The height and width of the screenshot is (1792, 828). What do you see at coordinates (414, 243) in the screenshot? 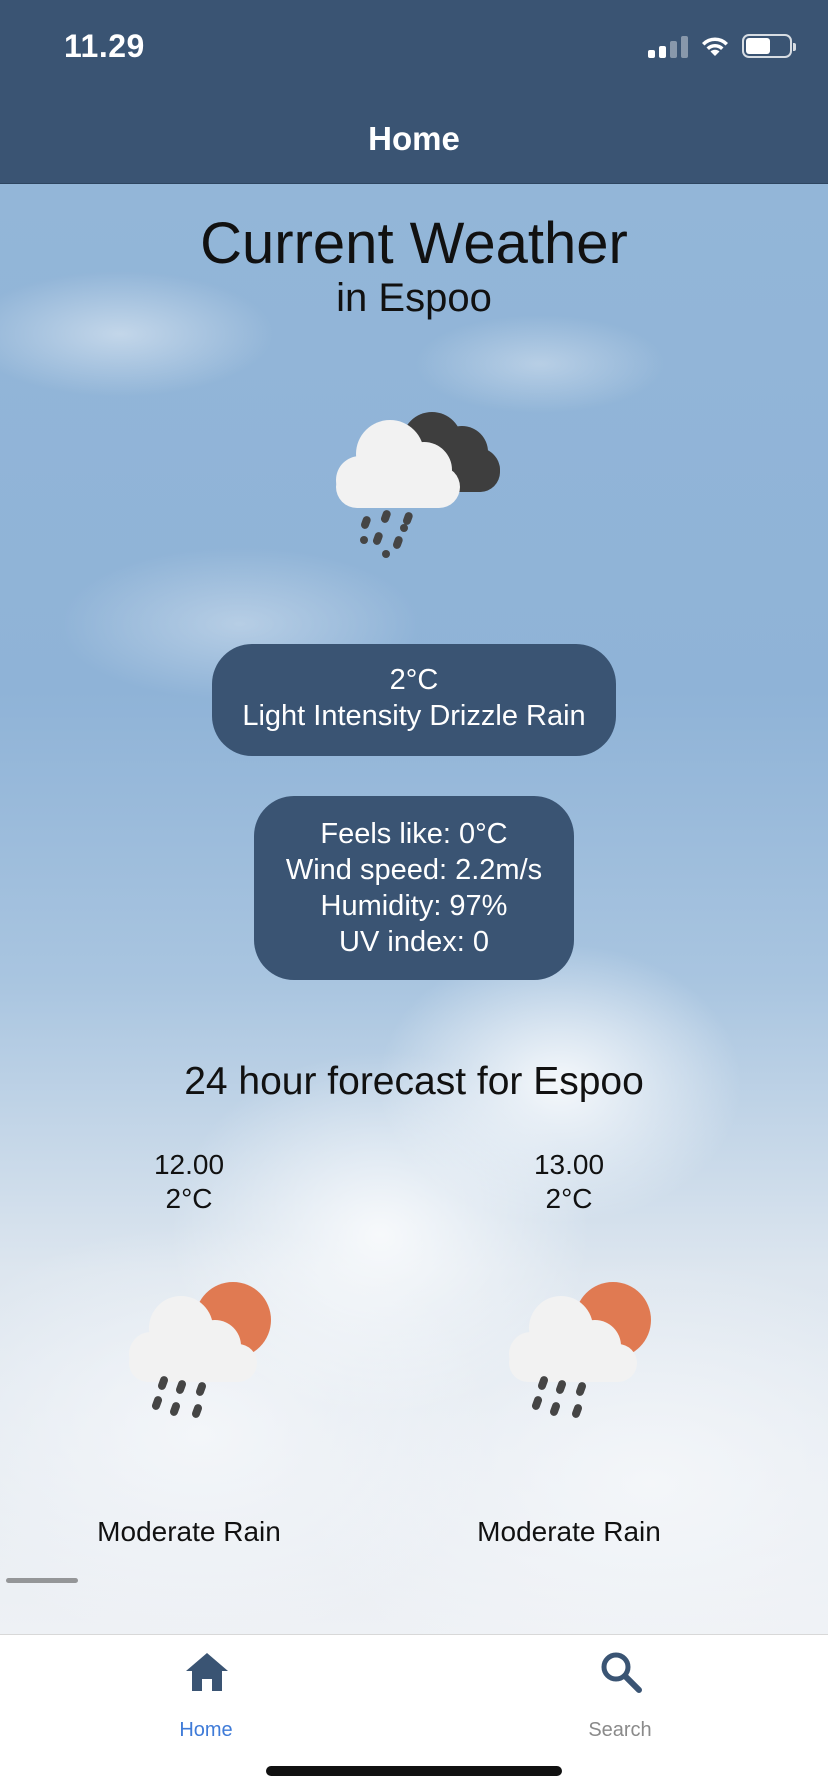
I see `page-title: Current Weather` at bounding box center [414, 243].